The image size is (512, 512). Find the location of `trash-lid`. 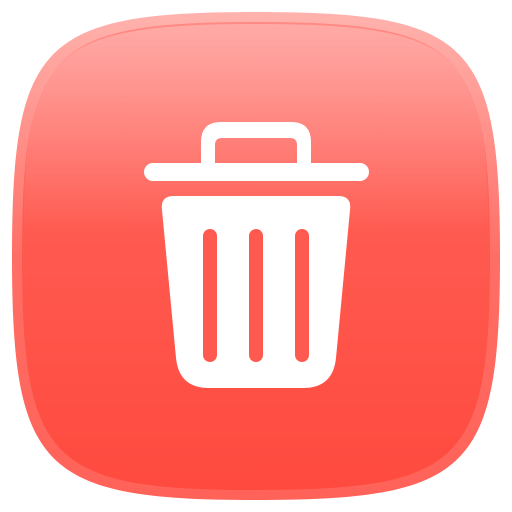

trash-lid is located at coordinates (256, 172).